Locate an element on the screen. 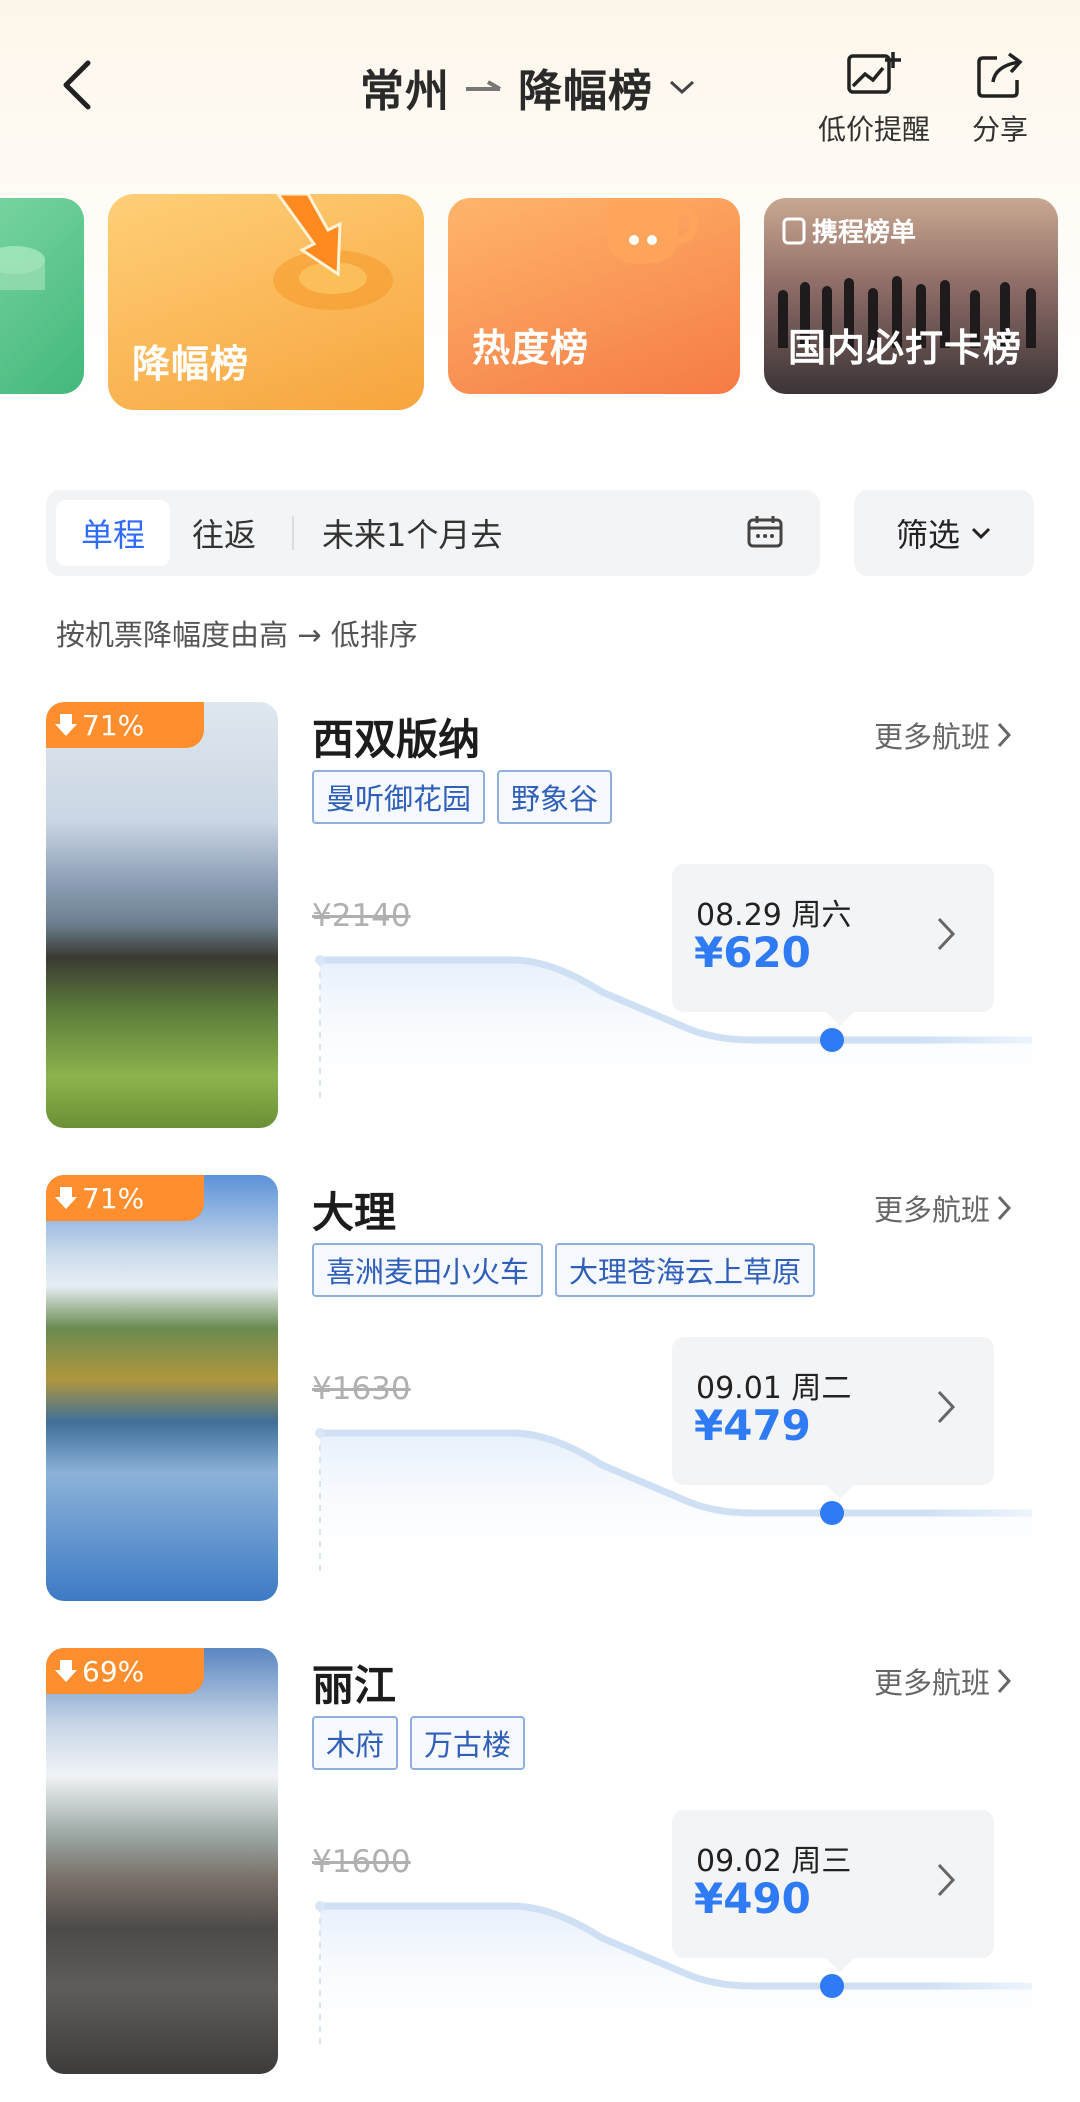  origin-city: 常州 is located at coordinates (405, 91).